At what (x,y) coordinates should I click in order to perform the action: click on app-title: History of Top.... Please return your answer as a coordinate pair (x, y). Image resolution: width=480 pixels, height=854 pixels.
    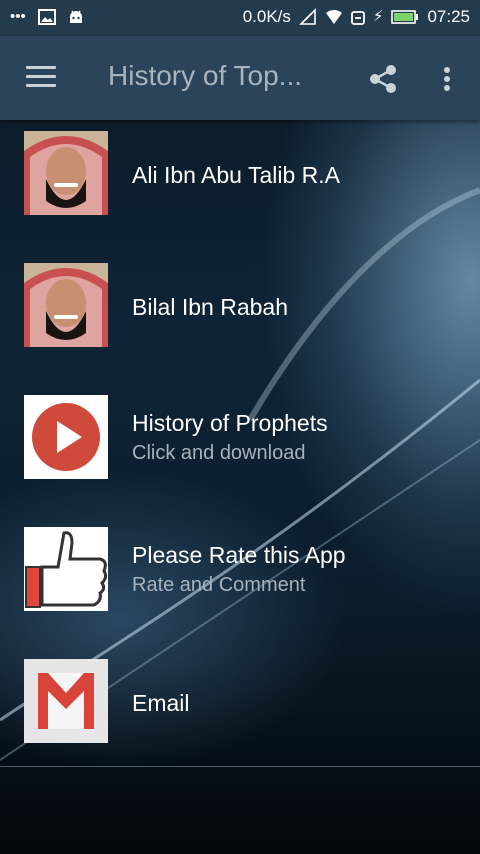
    Looking at the image, I should click on (205, 75).